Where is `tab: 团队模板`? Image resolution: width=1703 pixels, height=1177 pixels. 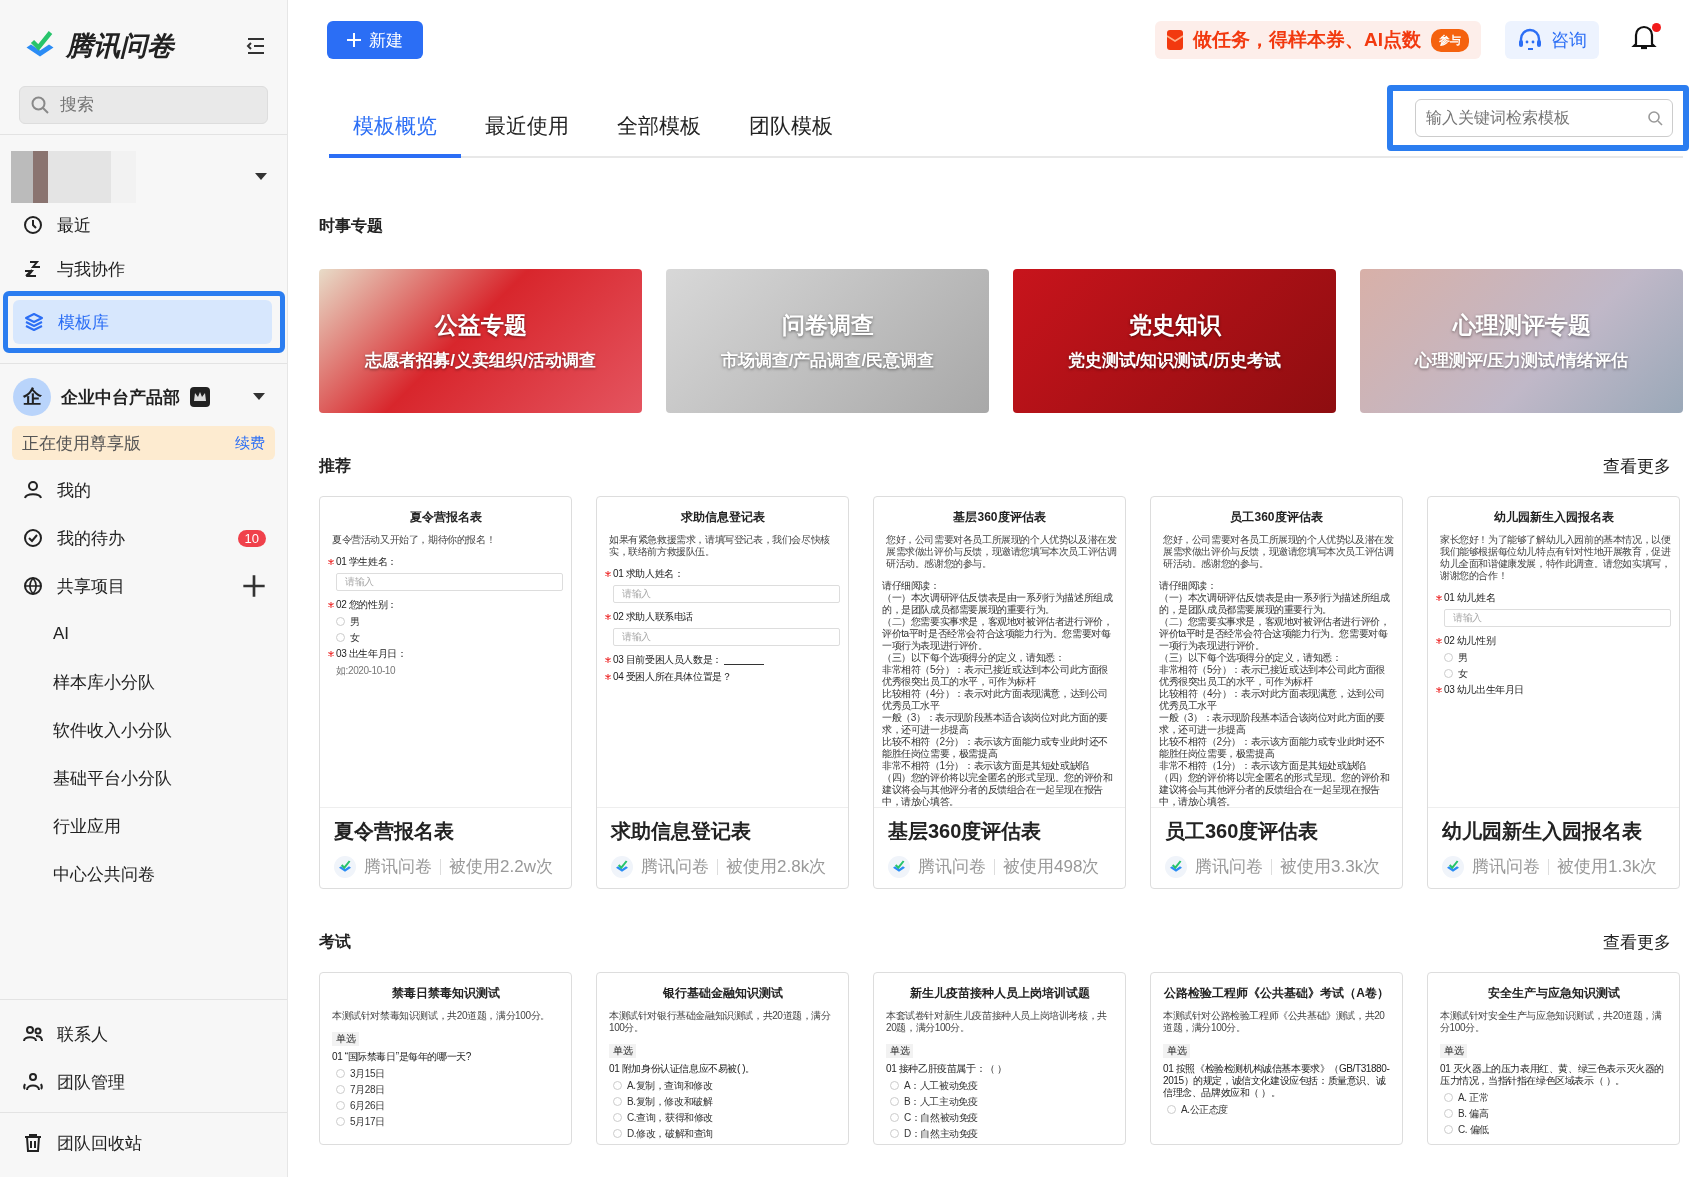
tab: 团队模板 is located at coordinates (791, 135).